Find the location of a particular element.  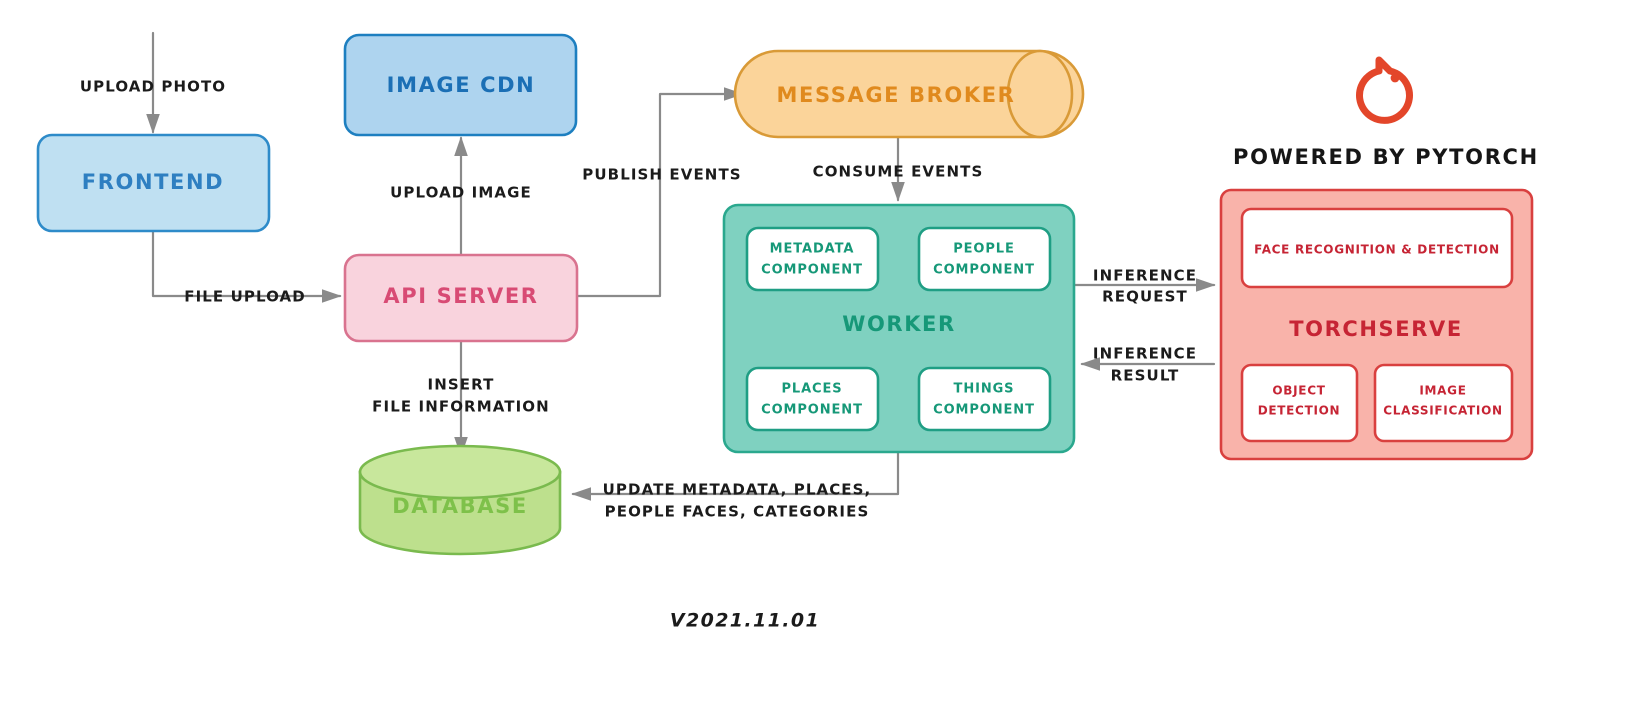

object-detection-label-line2: DETECTION is located at coordinates (1299, 411).